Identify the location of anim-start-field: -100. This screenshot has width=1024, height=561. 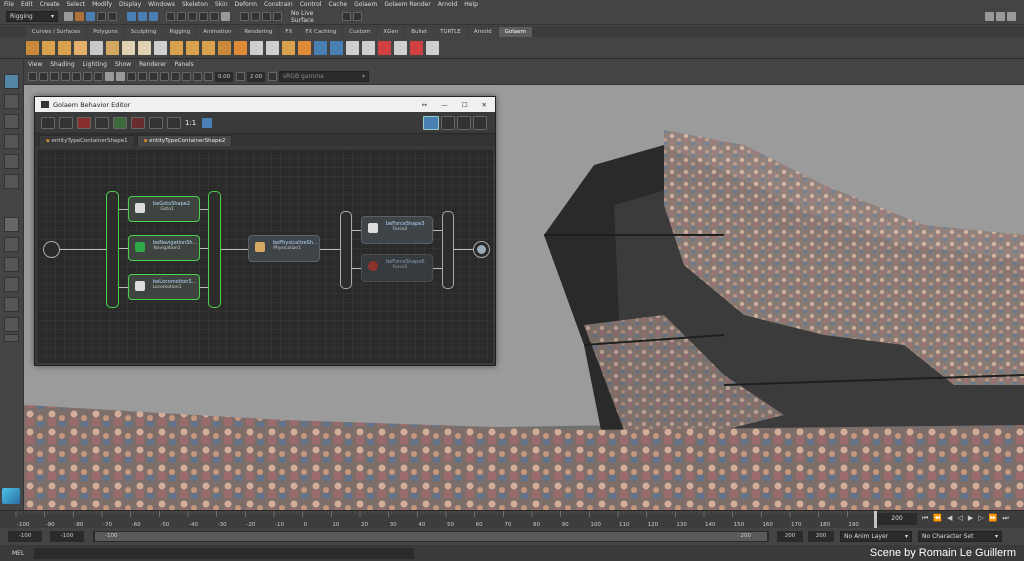
(67, 536).